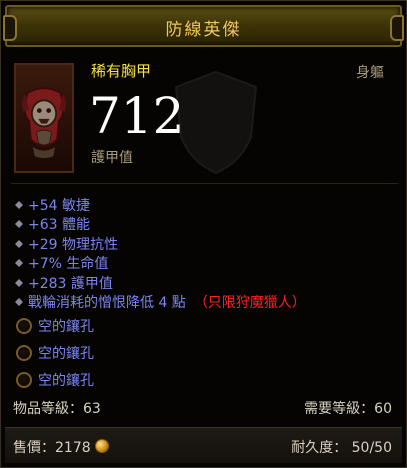 The height and width of the screenshot is (468, 407). I want to click on tooltip-footer: 售價：2178 耐久度： 50/50, so click(203, 445).